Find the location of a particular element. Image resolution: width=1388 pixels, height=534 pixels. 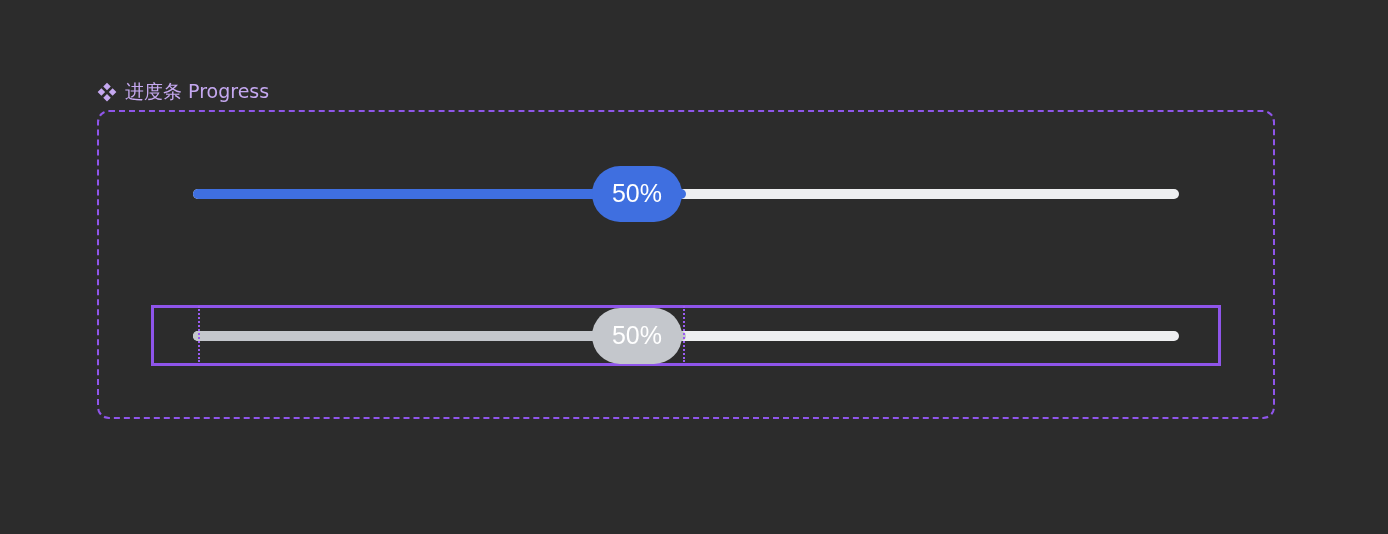

frame-label: 进度条 Progress is located at coordinates (197, 91).